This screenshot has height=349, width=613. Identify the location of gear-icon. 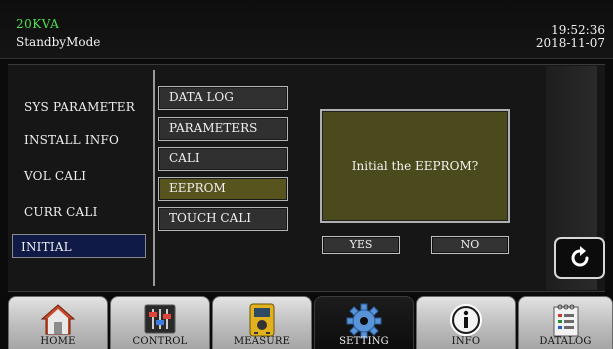
(364, 321).